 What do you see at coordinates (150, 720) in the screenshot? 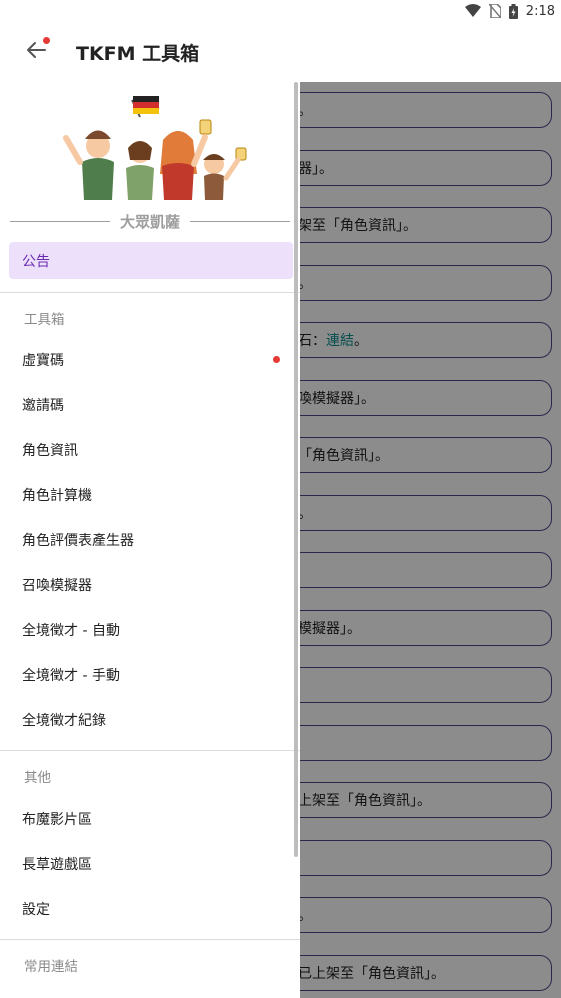
I see `drawer-item-recruit-log: 全境徵才紀錄` at bounding box center [150, 720].